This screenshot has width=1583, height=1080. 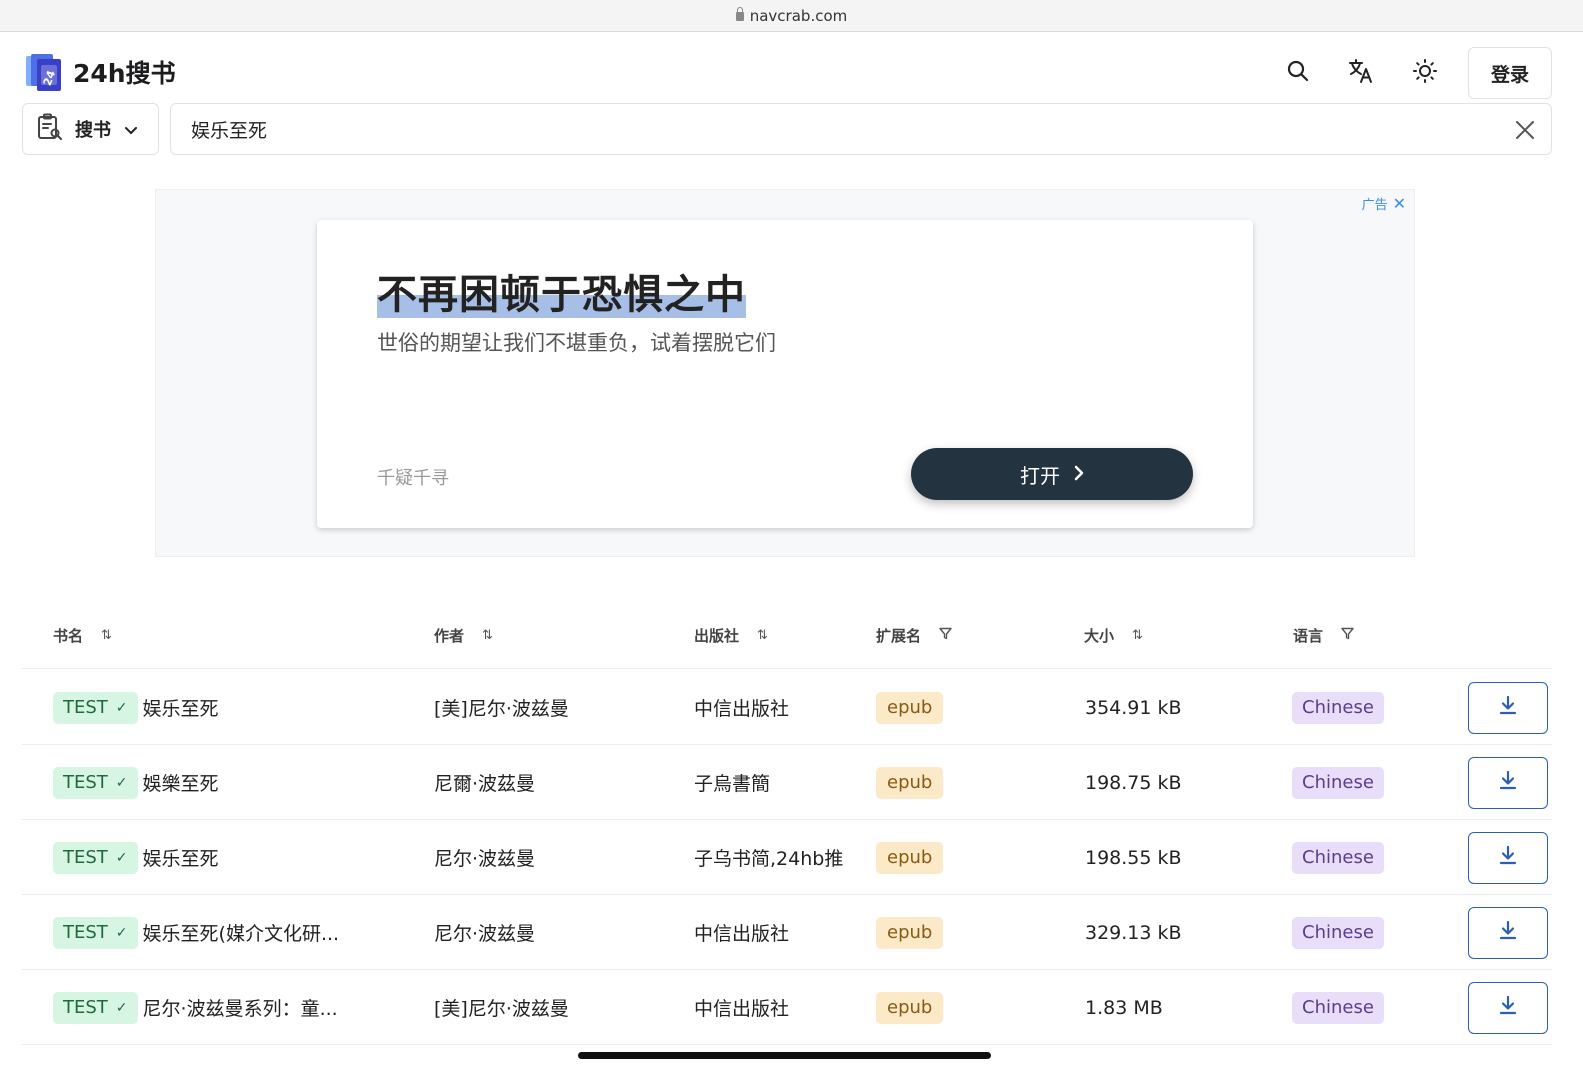 I want to click on publisher-cell: 子乌书简,24hb推, so click(x=769, y=859).